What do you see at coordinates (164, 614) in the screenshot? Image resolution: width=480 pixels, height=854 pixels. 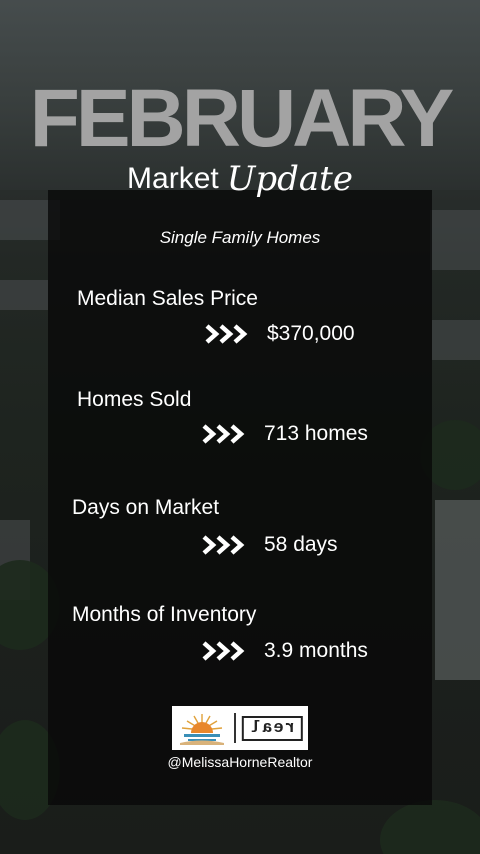 I see `stat-label-months-of-inventory: Months of Inventory` at bounding box center [164, 614].